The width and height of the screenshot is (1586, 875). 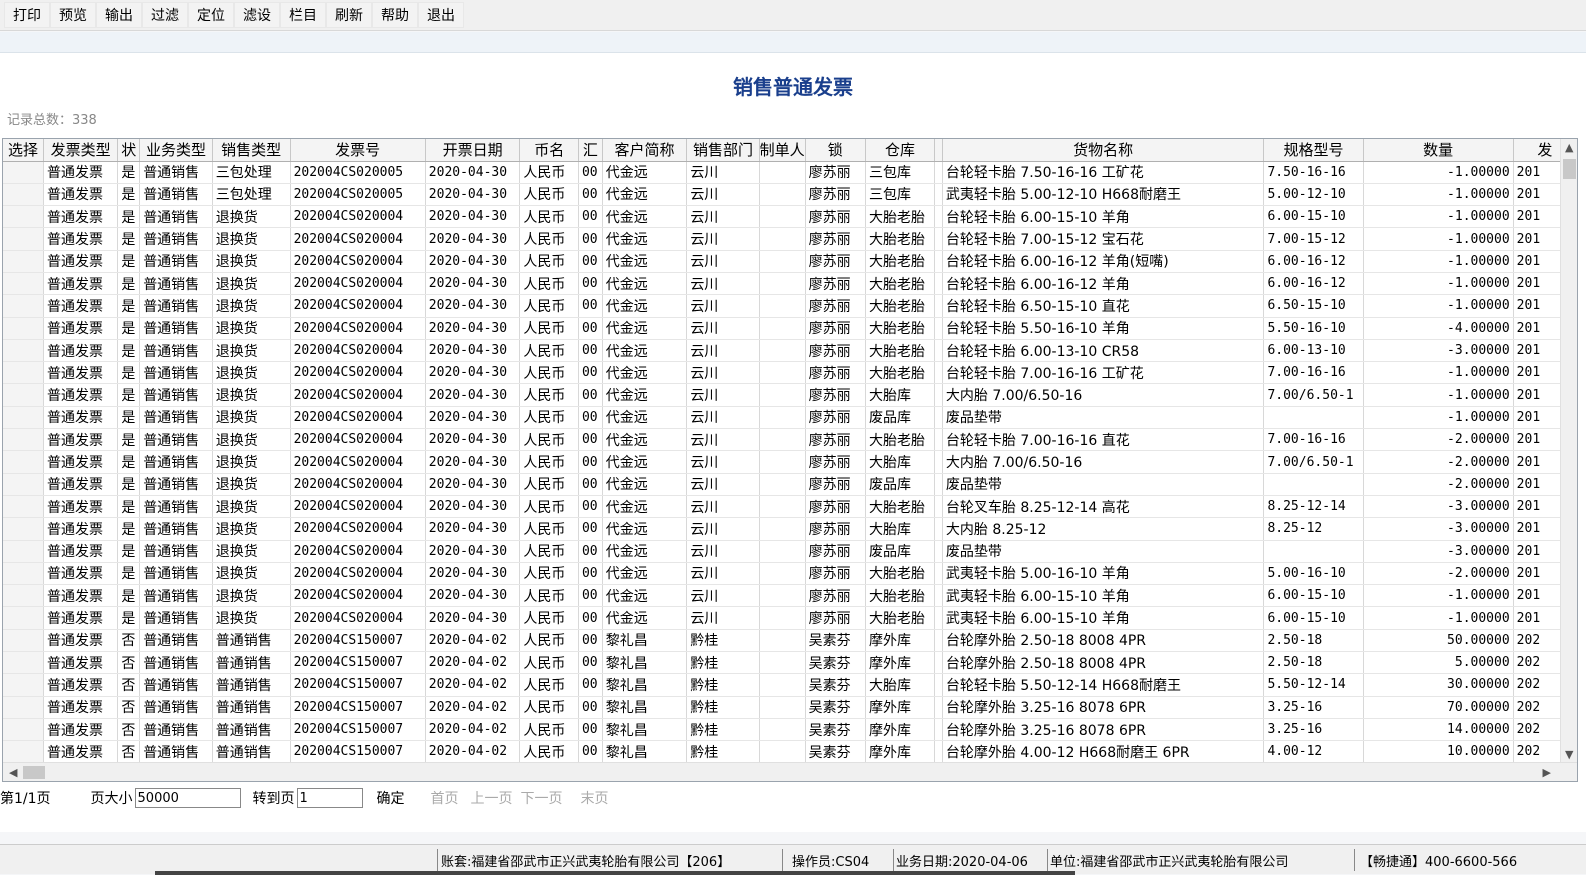 What do you see at coordinates (595, 798) in the screenshot?
I see `last-page-link: 末页` at bounding box center [595, 798].